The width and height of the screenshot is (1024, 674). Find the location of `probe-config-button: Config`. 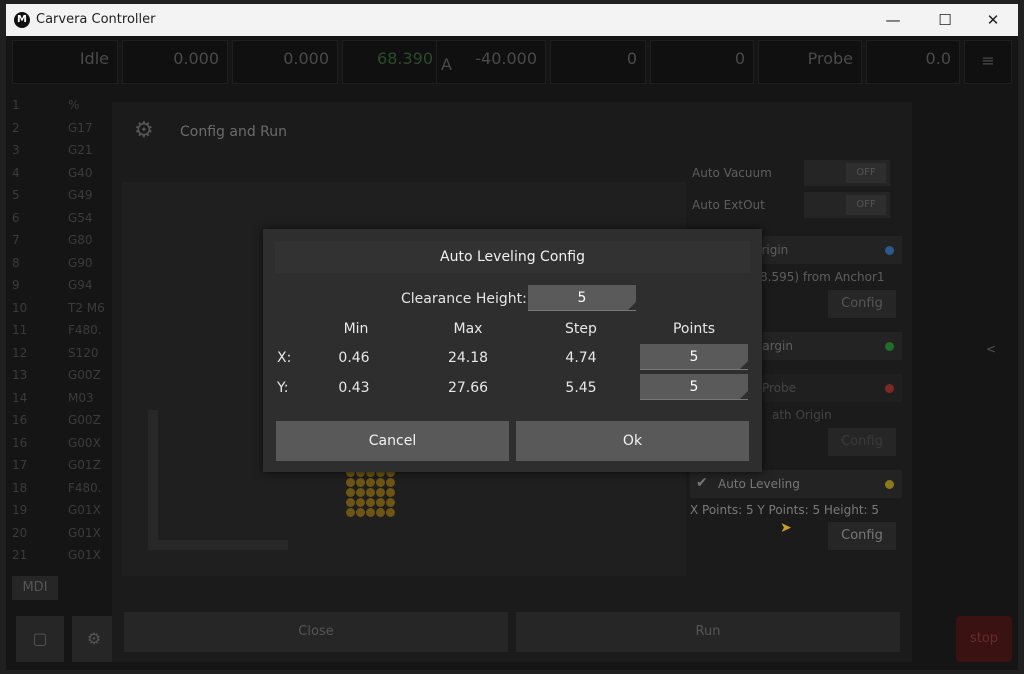

probe-config-button: Config is located at coordinates (862, 442).